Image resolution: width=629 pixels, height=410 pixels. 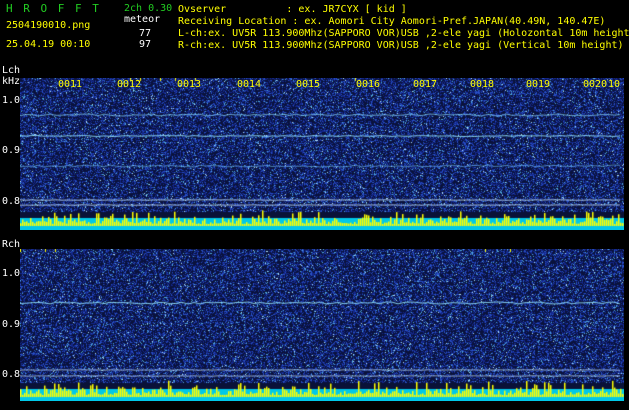 What do you see at coordinates (292, 9) in the screenshot?
I see `observer-info: Ovserver : ex. JR7CYX [ kid ]` at bounding box center [292, 9].